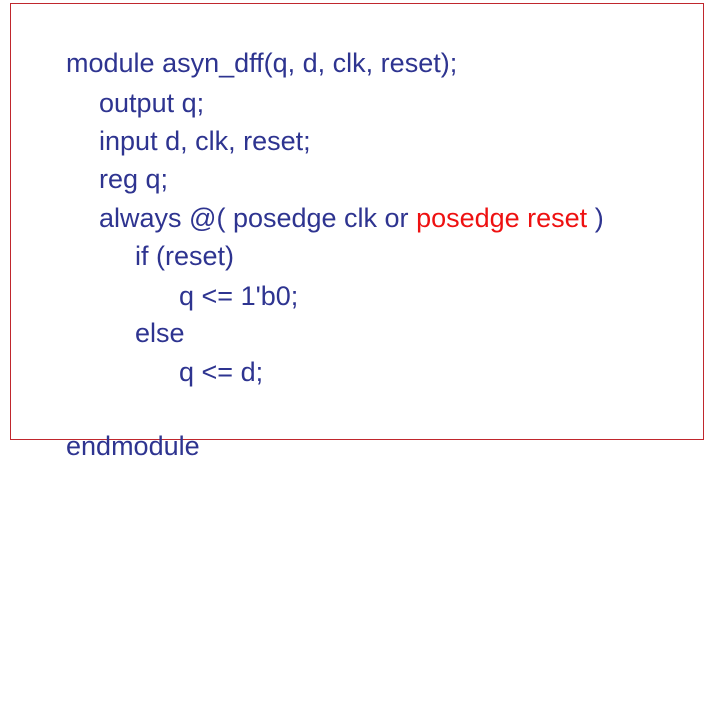 The image size is (706, 717). I want to click on code-line-reset-assign: q <= 1'b0;, so click(216, 279).